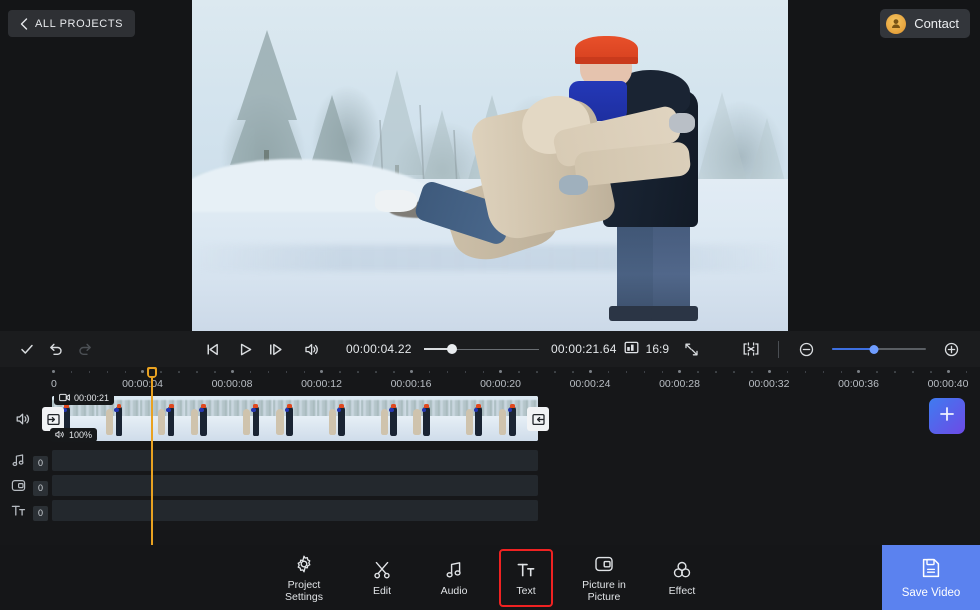 The height and width of the screenshot is (610, 980). I want to click on all-projects-button: ALL PROJECTS, so click(72, 23).